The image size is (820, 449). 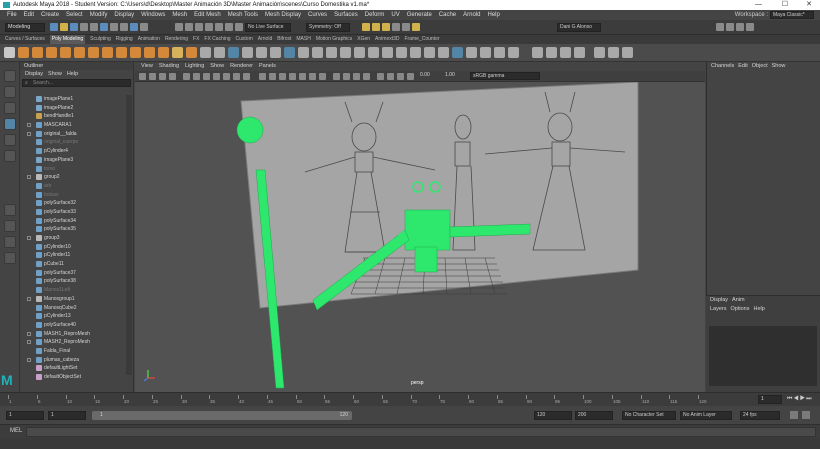 What do you see at coordinates (124, 39) in the screenshot?
I see `shelf-tab-rigging: Rigging` at bounding box center [124, 39].